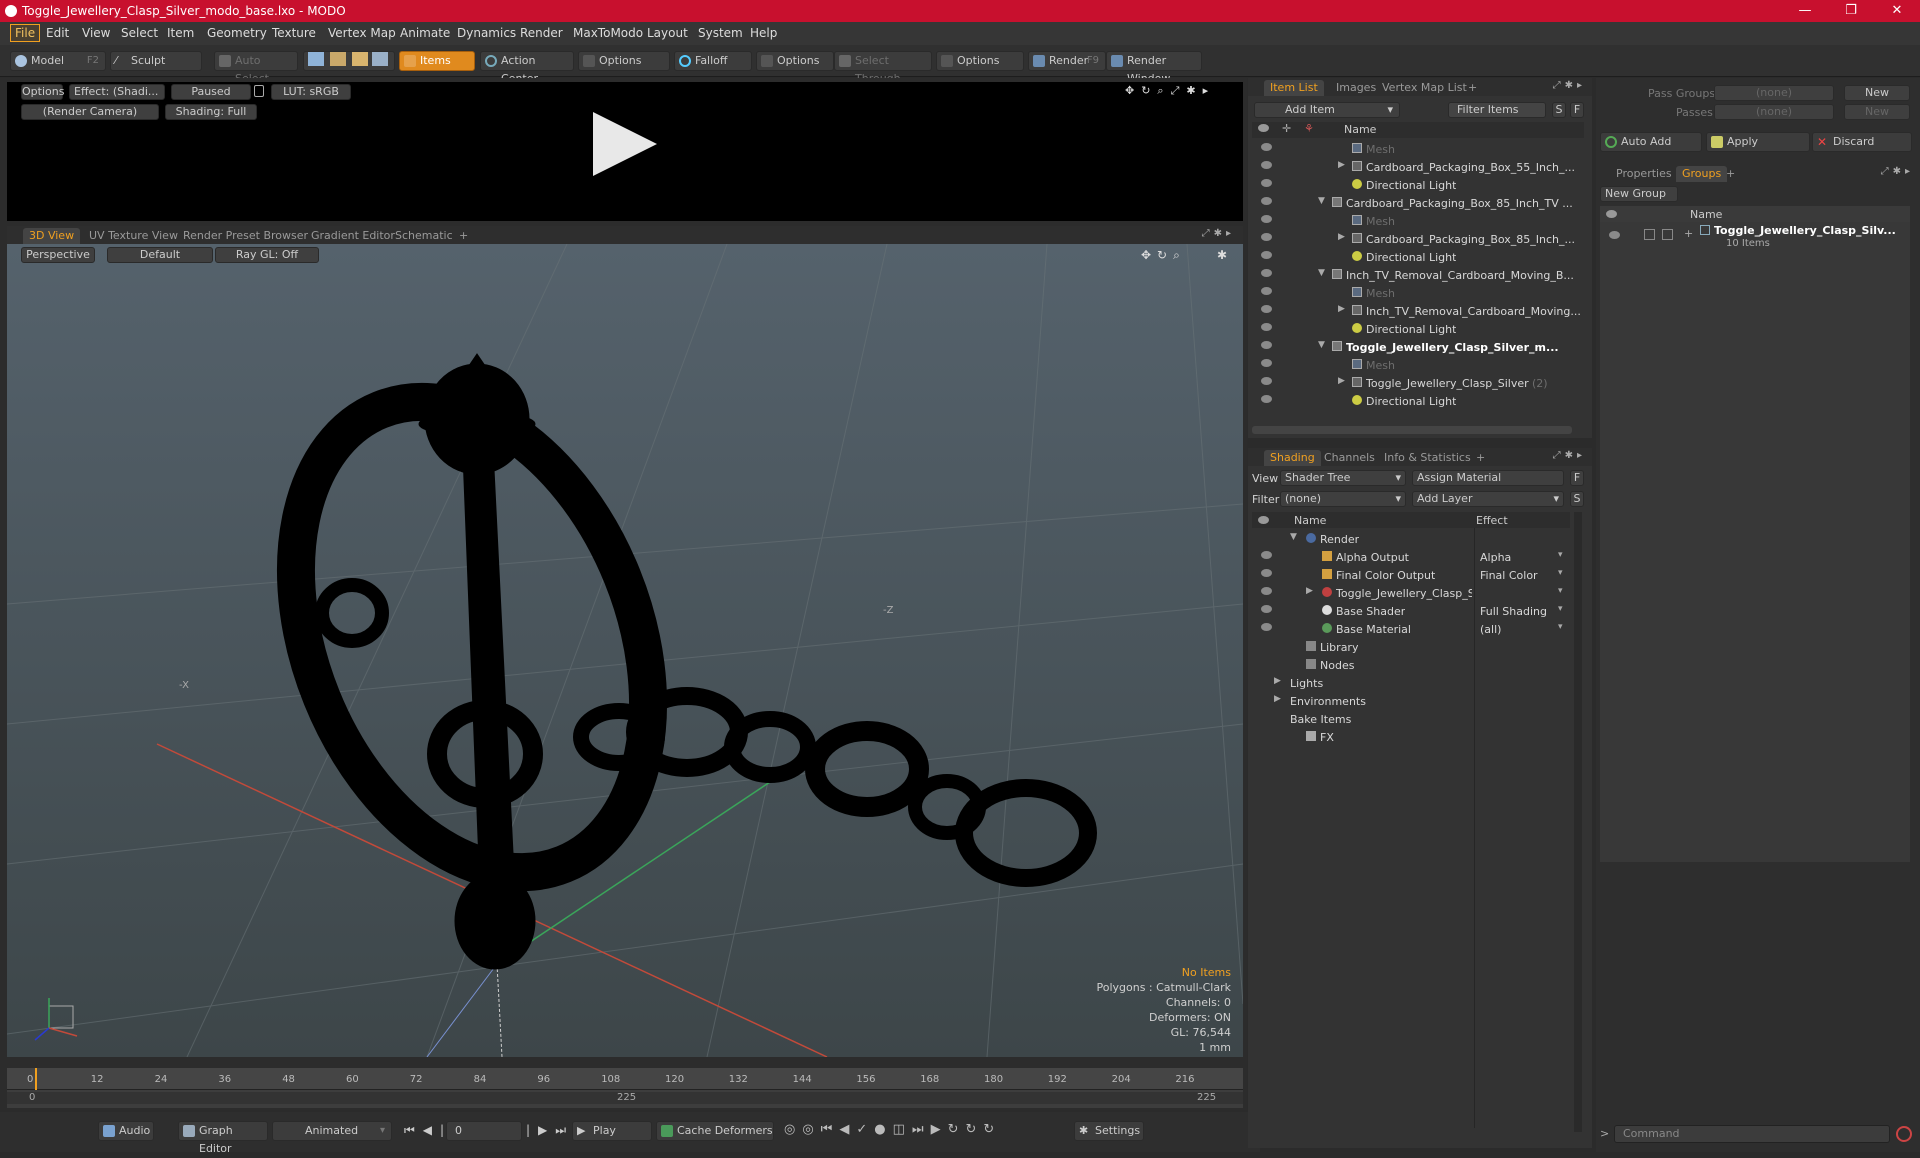 This screenshot has width=1920, height=1158. Describe the element at coordinates (58, 61) in the screenshot. I see `model-mode-button: Model F2` at that location.